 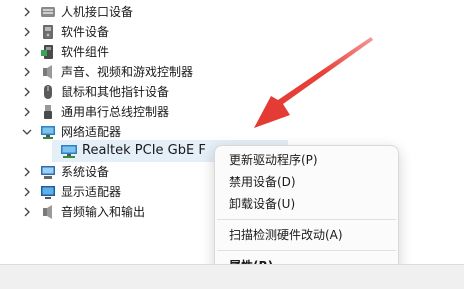 I want to click on menu-item-disable-device: 禁用设备(D), so click(x=262, y=182).